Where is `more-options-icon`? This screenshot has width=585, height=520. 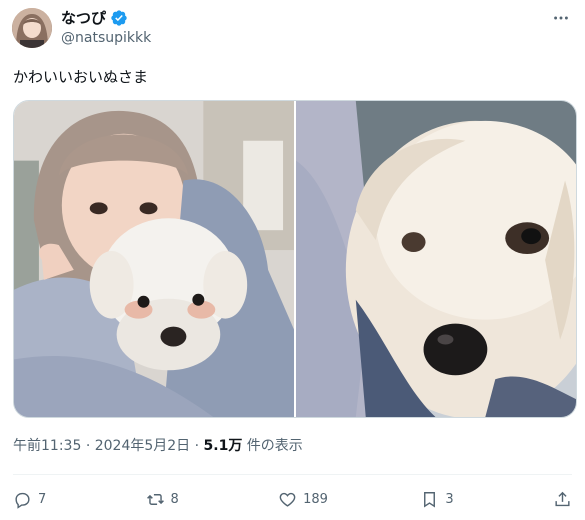 more-options-icon is located at coordinates (561, 18).